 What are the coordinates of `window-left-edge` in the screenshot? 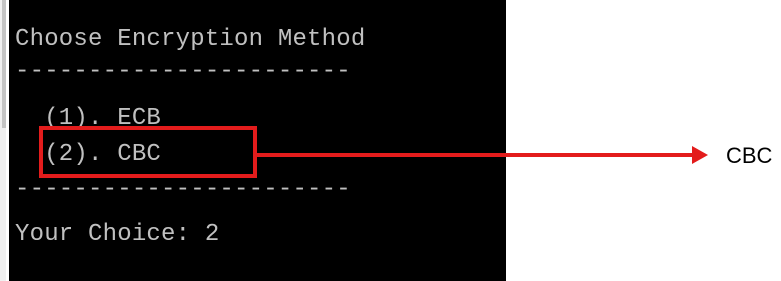 It's located at (3, 140).